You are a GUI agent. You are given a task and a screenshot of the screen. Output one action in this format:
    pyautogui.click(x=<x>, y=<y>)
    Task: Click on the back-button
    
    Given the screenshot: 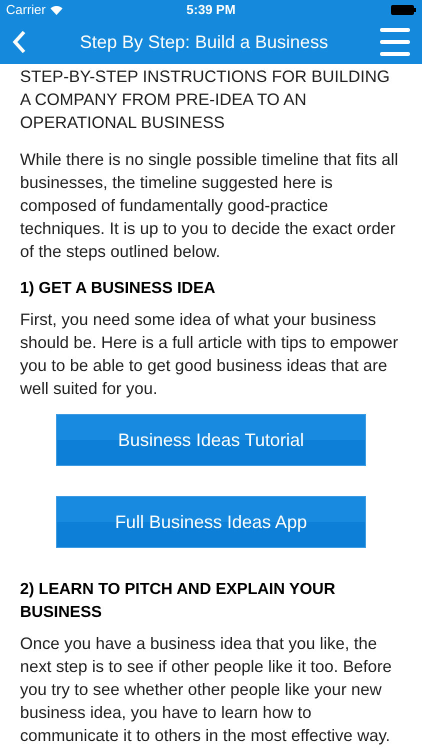 What is the action you would take?
    pyautogui.click(x=20, y=42)
    